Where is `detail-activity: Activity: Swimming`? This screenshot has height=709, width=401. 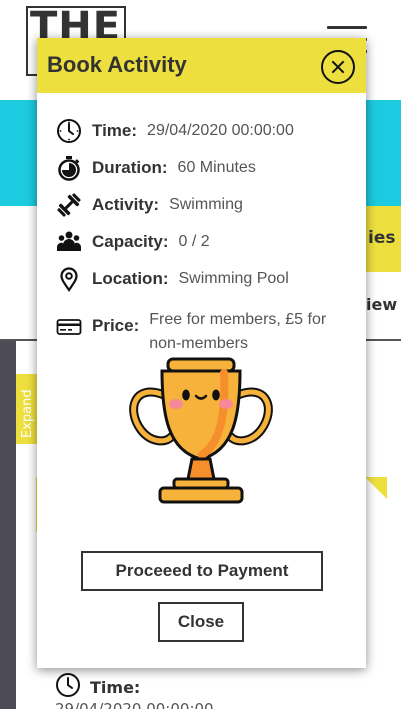 detail-activity: Activity: Swimming is located at coordinates (149, 205).